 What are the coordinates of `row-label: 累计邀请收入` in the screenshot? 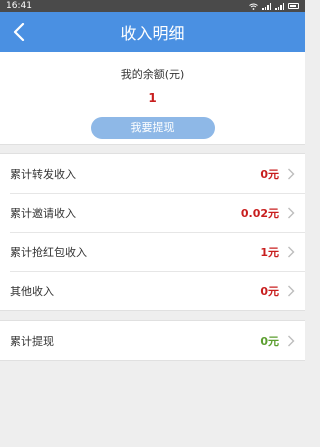 It's located at (43, 213).